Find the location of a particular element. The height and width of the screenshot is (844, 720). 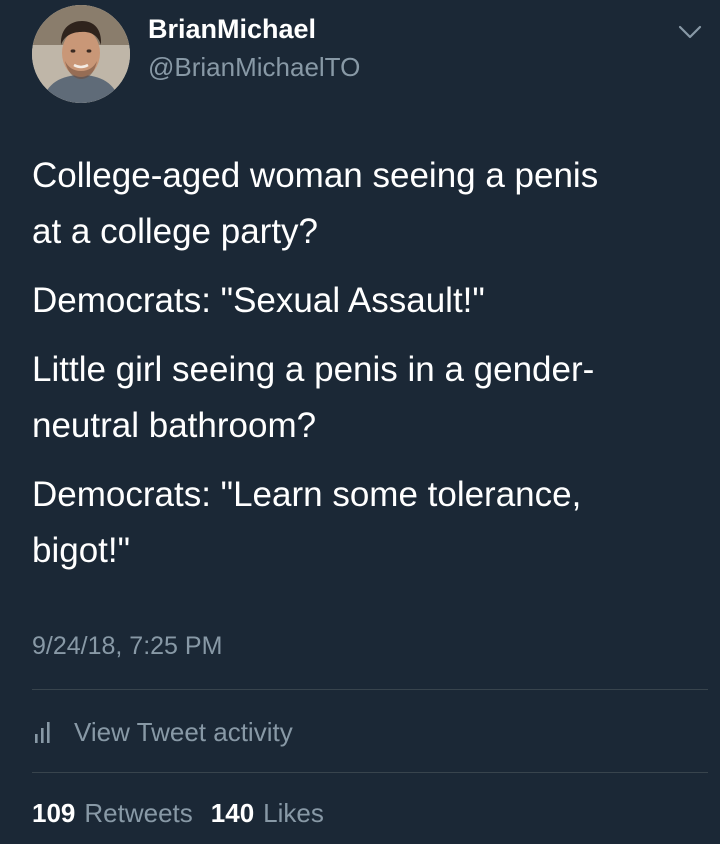

tweet-stats: 109 Retweets 140 Likes is located at coordinates (187, 813).